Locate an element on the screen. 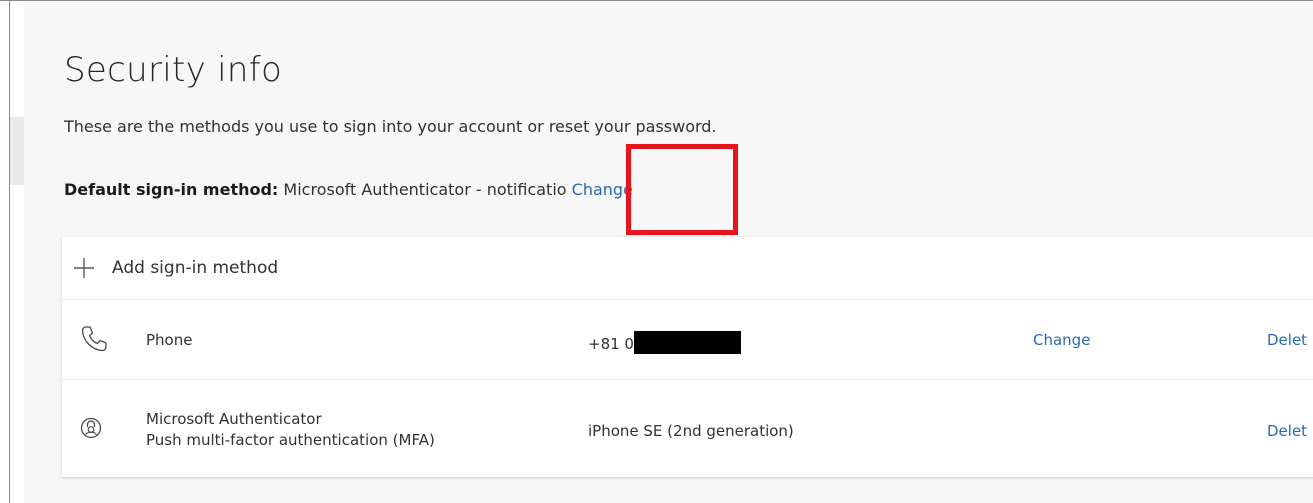  window-border is located at coordinates (9, 252).